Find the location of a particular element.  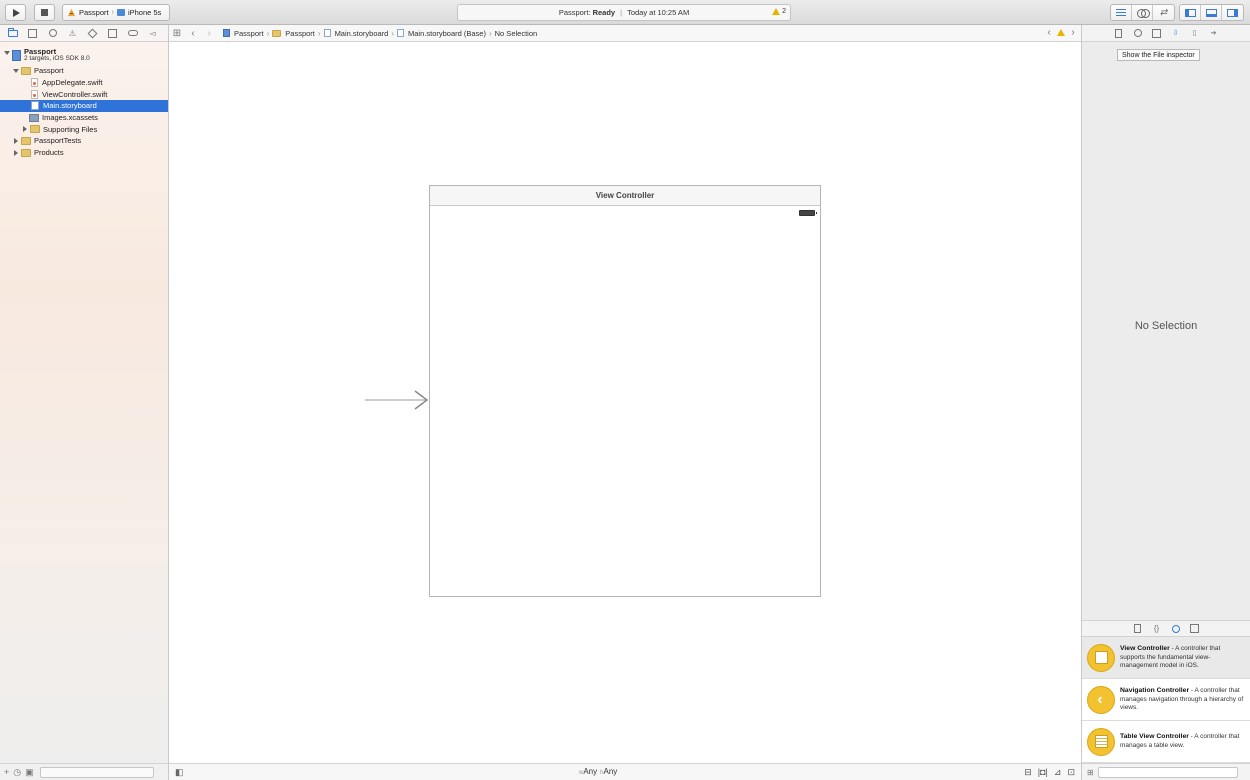

tree-item-viewcontroller: ViewController.swift is located at coordinates (84, 94).